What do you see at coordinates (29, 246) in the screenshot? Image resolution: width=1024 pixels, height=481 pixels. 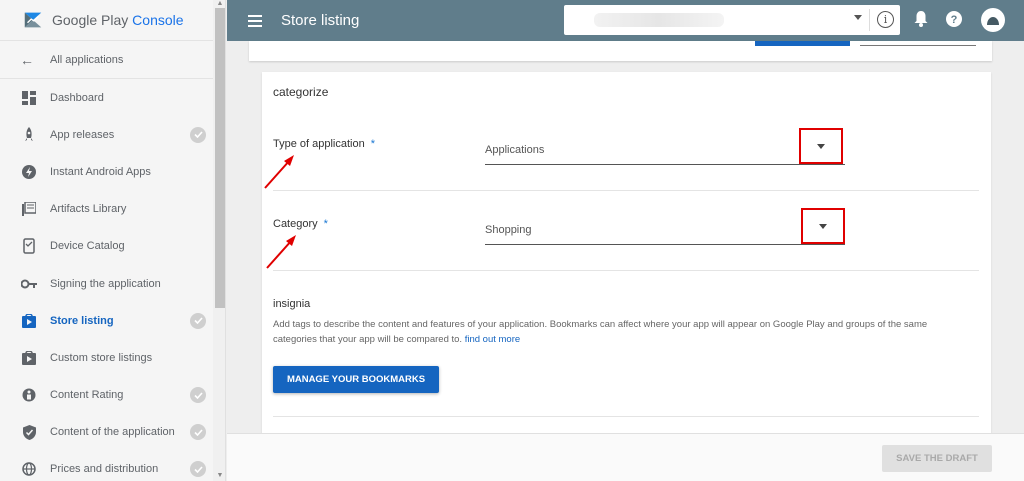 I see `device-icon` at bounding box center [29, 246].